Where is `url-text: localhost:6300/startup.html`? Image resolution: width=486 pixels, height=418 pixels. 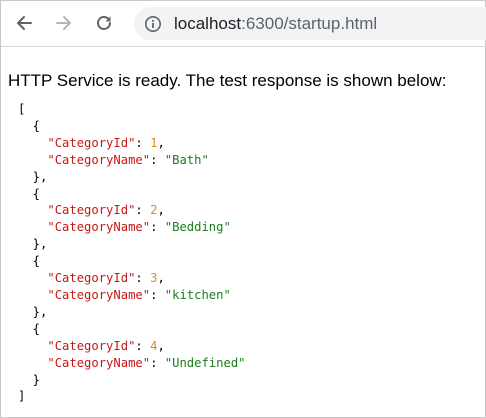 url-text: localhost:6300/startup.html is located at coordinates (275, 24).